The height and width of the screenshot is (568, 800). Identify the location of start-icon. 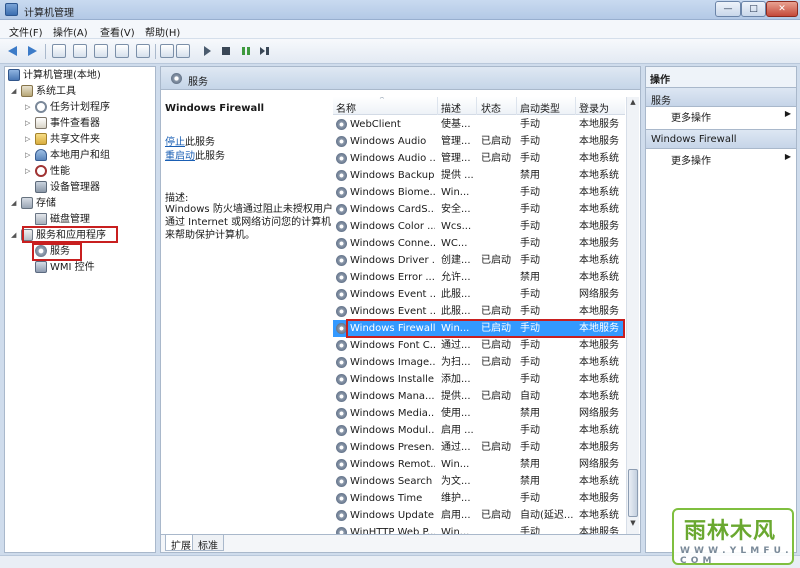
(207, 51).